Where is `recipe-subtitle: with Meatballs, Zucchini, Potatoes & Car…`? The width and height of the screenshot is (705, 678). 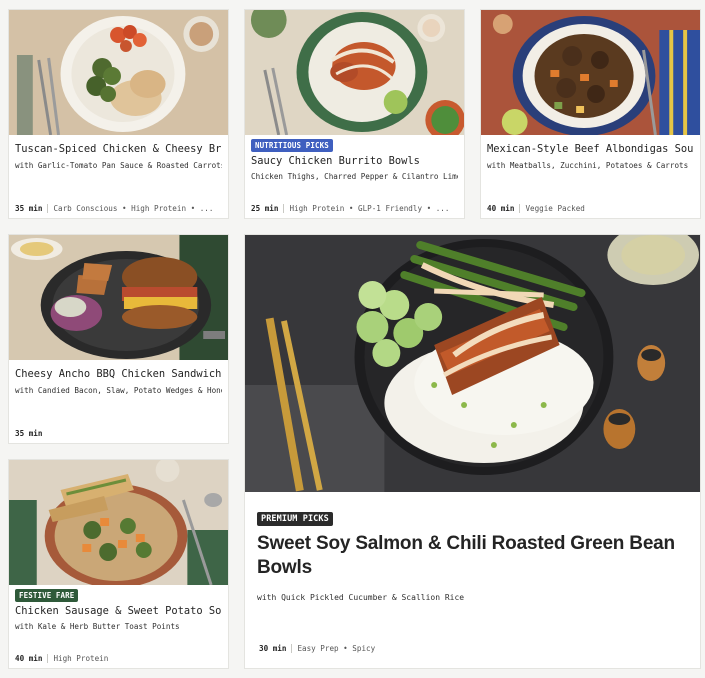
recipe-subtitle: with Meatballs, Zucchini, Potatoes & Car… is located at coordinates (588, 165).